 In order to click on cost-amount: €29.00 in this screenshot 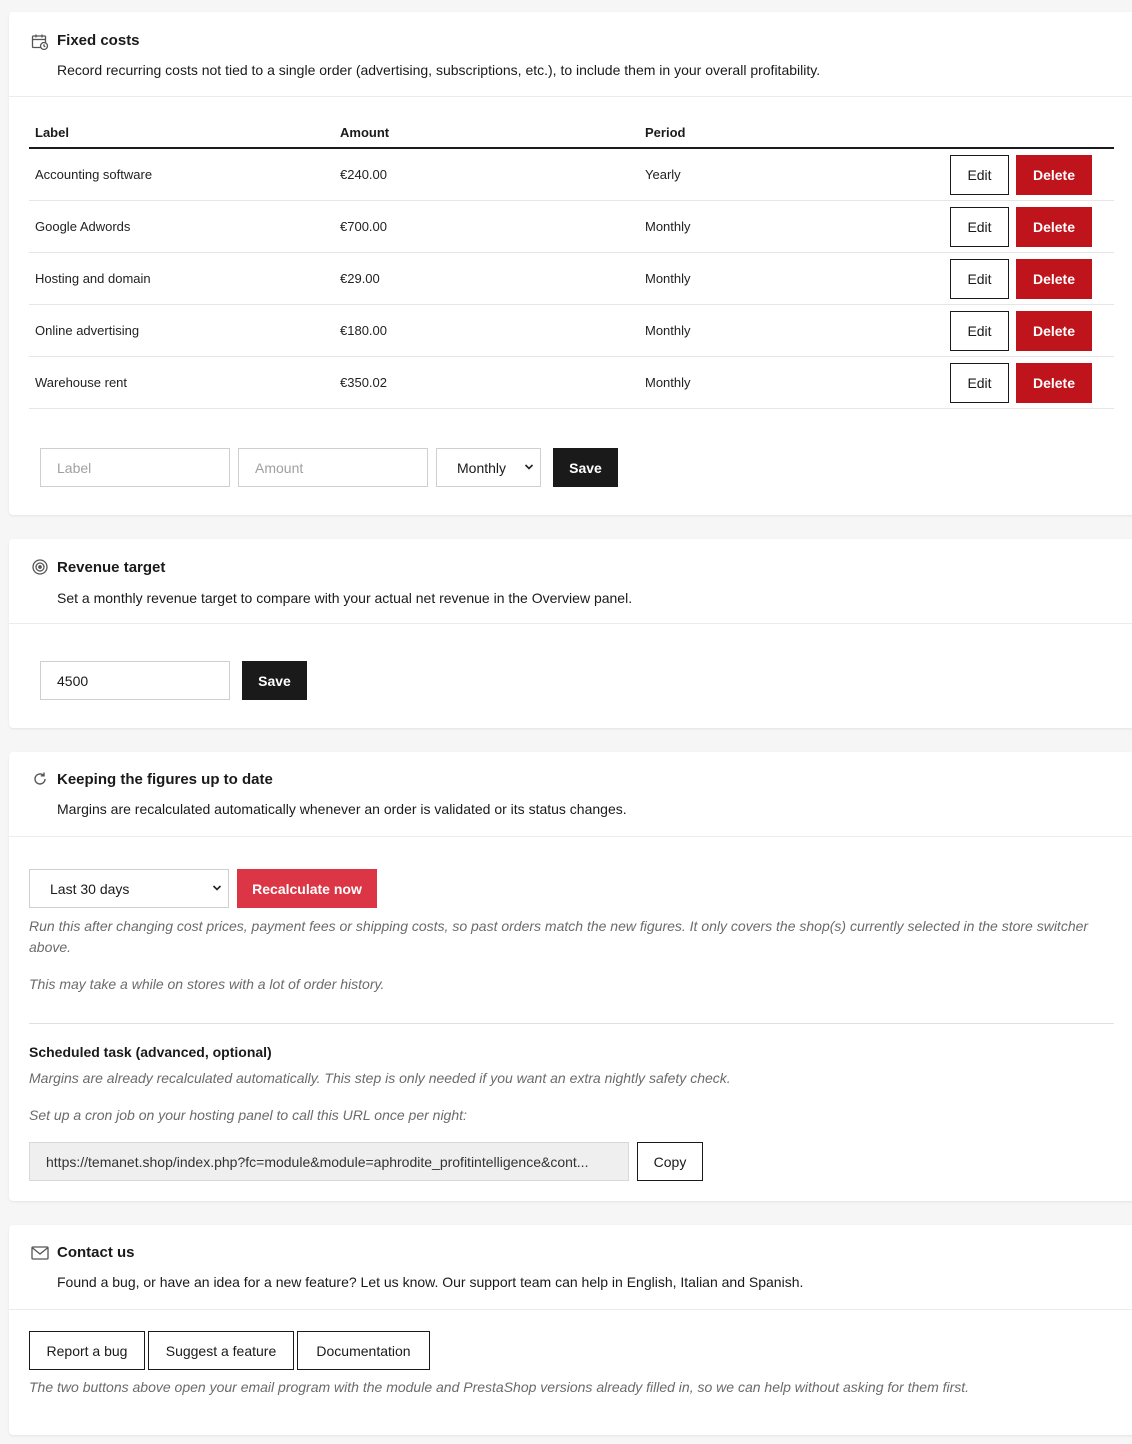, I will do `click(360, 278)`.